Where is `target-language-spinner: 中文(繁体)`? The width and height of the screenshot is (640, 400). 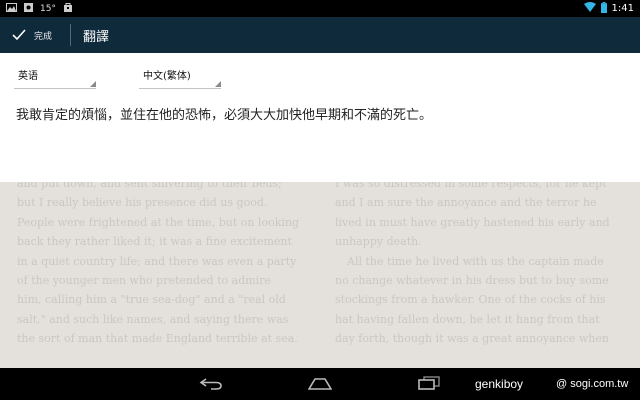 target-language-spinner: 中文(繁体) is located at coordinates (180, 78).